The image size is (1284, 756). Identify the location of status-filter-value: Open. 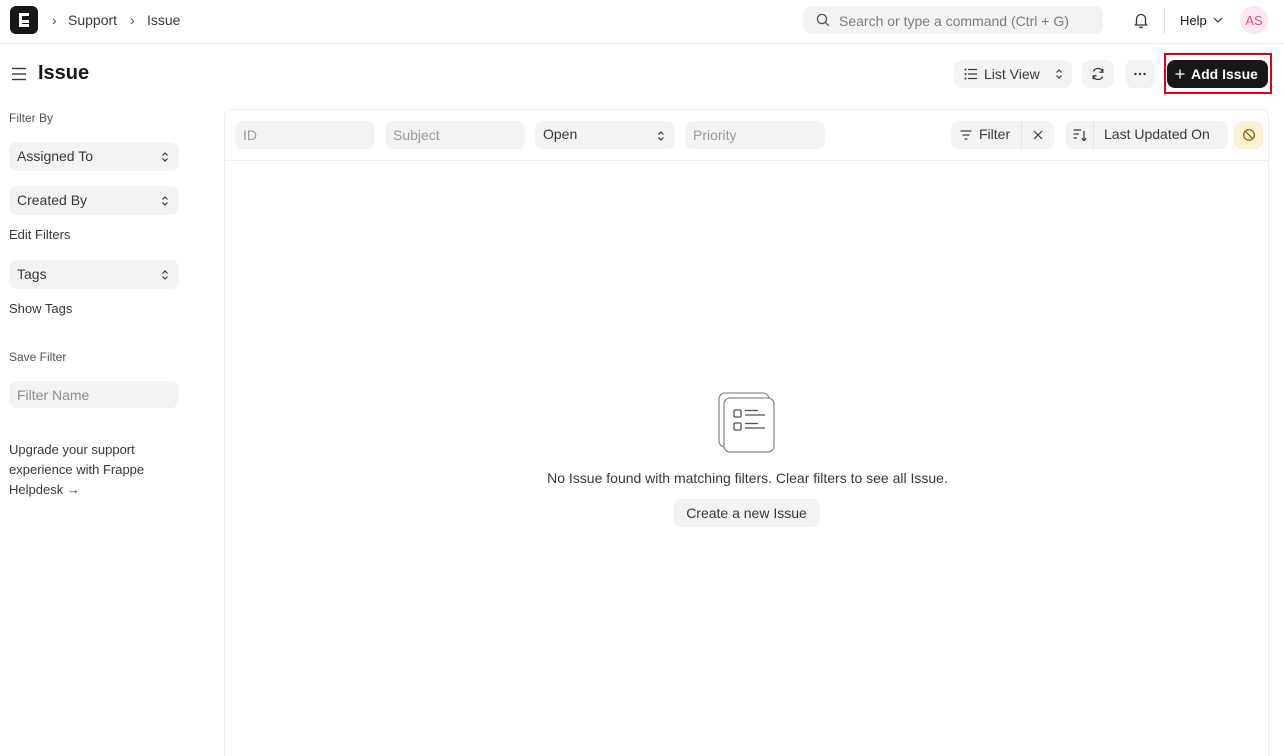
(560, 134).